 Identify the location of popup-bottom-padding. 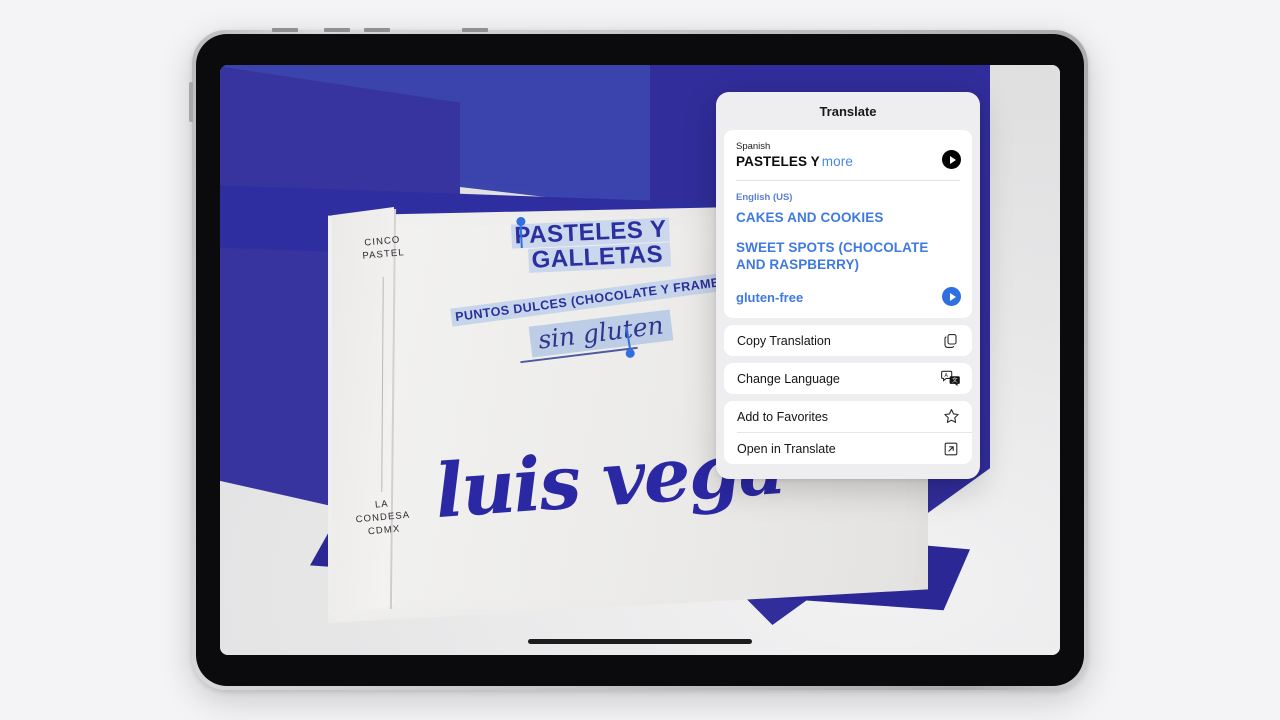
(848, 475).